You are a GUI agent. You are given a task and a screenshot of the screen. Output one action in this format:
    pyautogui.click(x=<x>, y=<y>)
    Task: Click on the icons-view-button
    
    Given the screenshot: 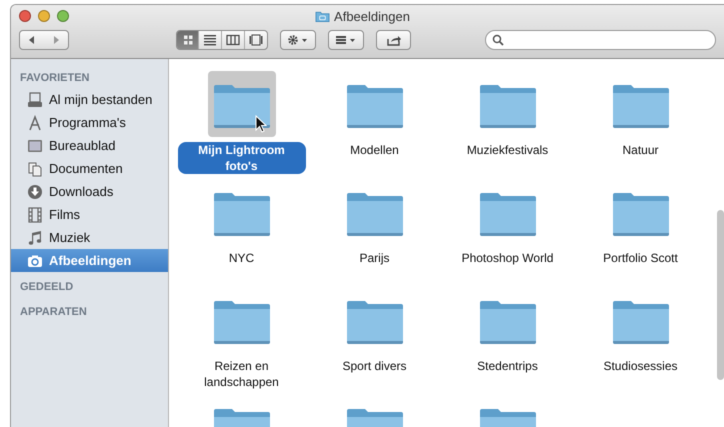 What is the action you would take?
    pyautogui.click(x=188, y=40)
    